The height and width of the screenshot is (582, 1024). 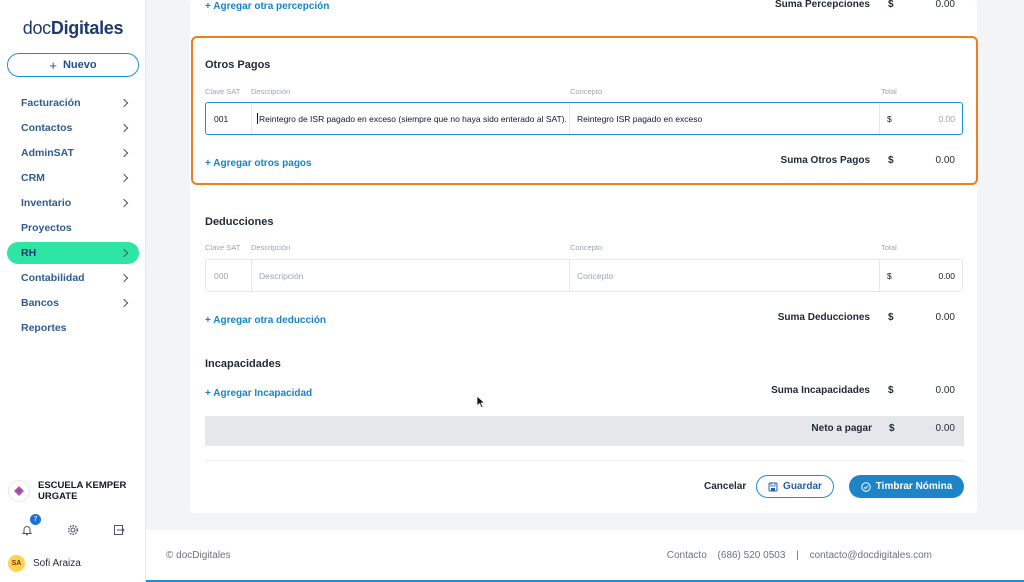 I want to click on save-button: Guardar, so click(x=795, y=486).